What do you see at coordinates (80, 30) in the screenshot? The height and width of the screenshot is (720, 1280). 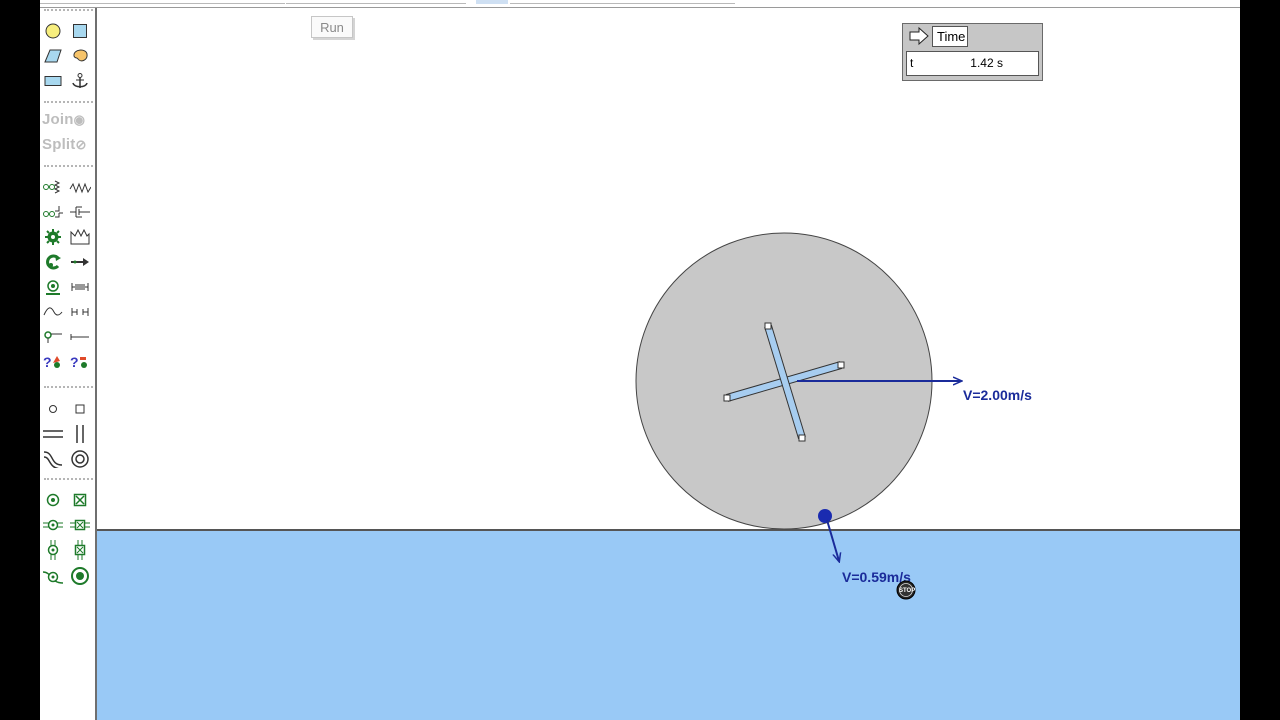 I see `square-tool-icon` at bounding box center [80, 30].